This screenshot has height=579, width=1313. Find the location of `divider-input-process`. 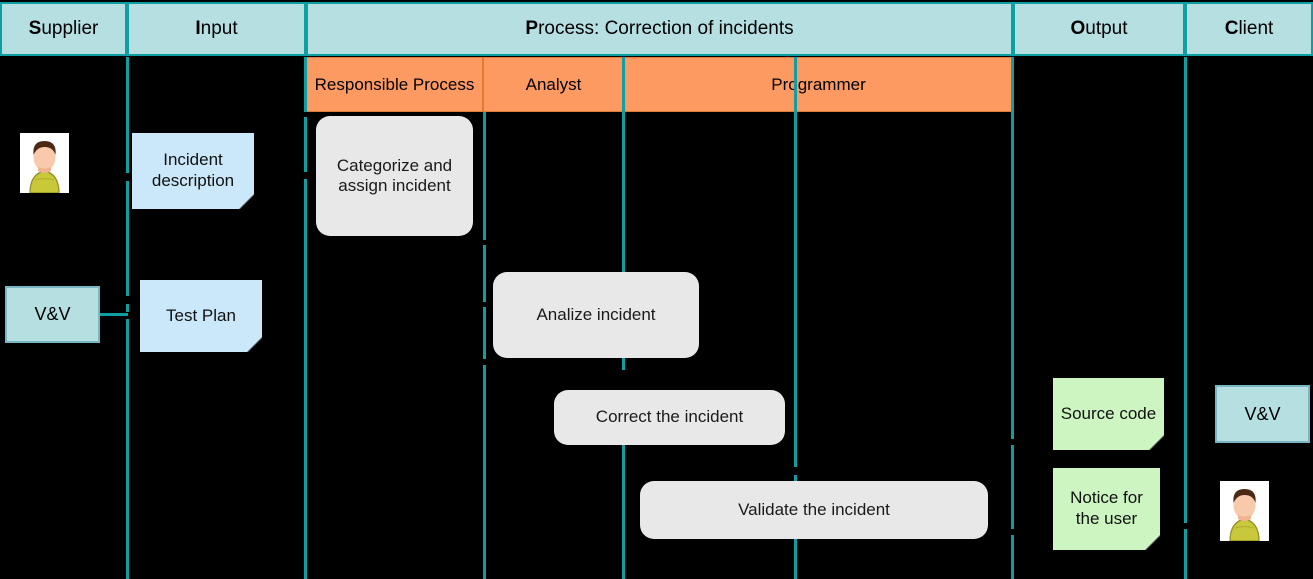

divider-input-process is located at coordinates (305, 318).